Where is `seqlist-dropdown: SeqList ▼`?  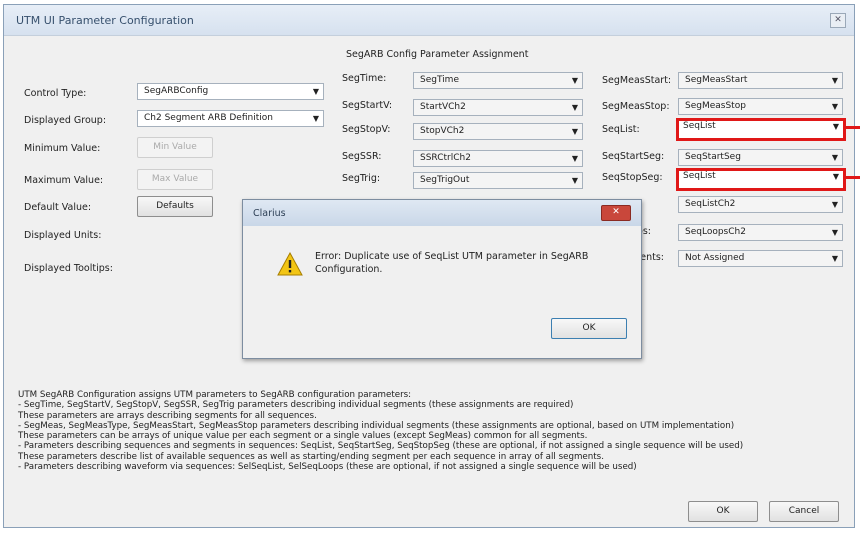
seqlist-dropdown: SeqList ▼ is located at coordinates (761, 129).